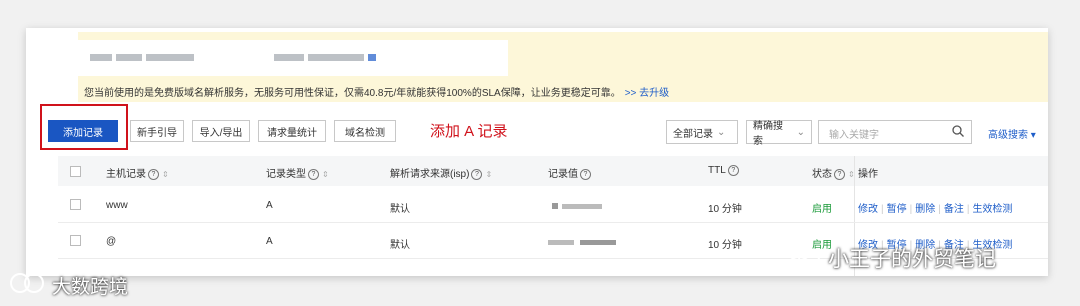 This screenshot has height=306, width=1080. What do you see at coordinates (1033, 135) in the screenshot?
I see `caret-down-icon: ▾` at bounding box center [1033, 135].